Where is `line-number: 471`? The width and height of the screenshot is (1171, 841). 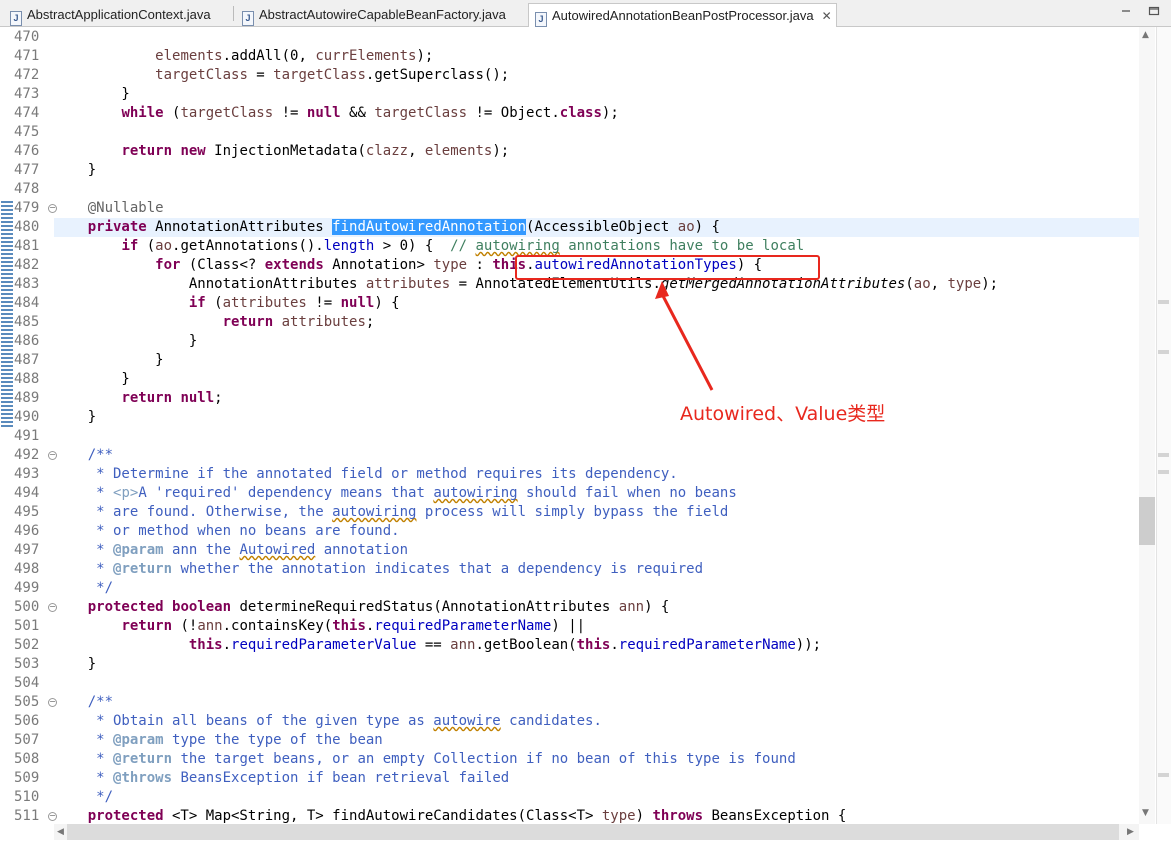
line-number: 471 is located at coordinates (27, 56).